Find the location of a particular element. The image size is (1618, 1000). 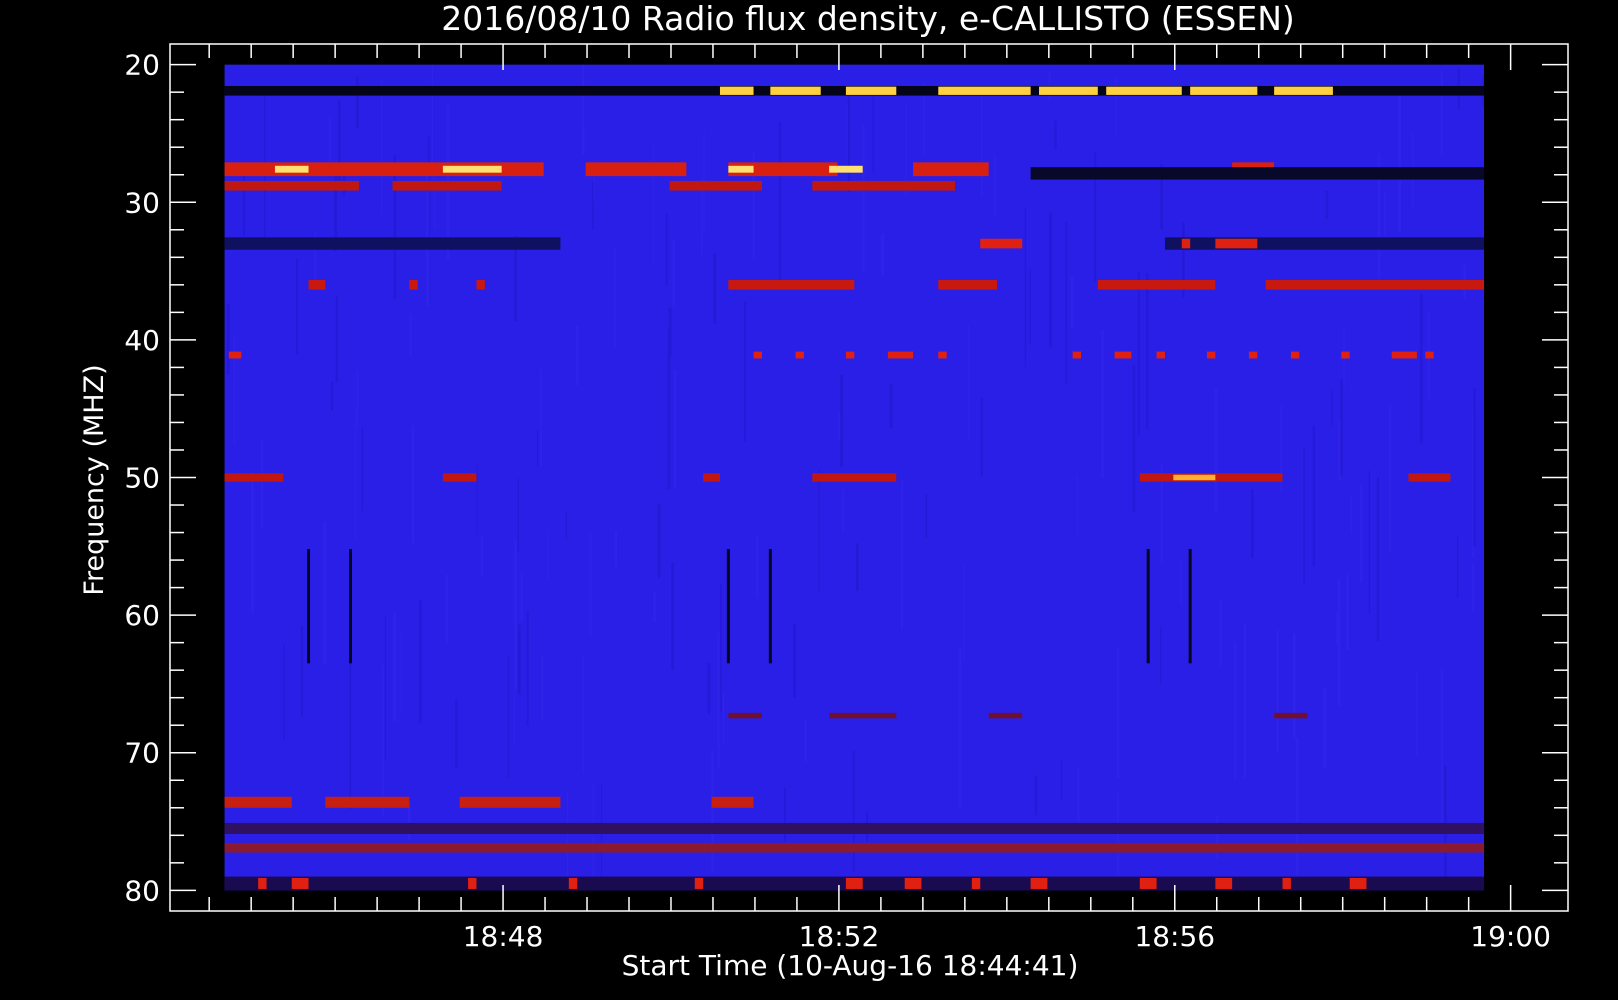

y-axis-label: Frequency (MHZ) is located at coordinates (94, 479).